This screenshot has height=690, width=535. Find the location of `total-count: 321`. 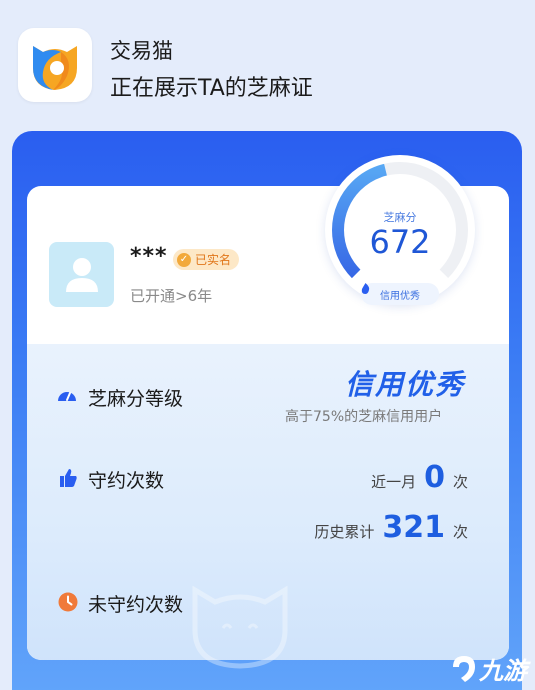

total-count: 321 is located at coordinates (413, 527).